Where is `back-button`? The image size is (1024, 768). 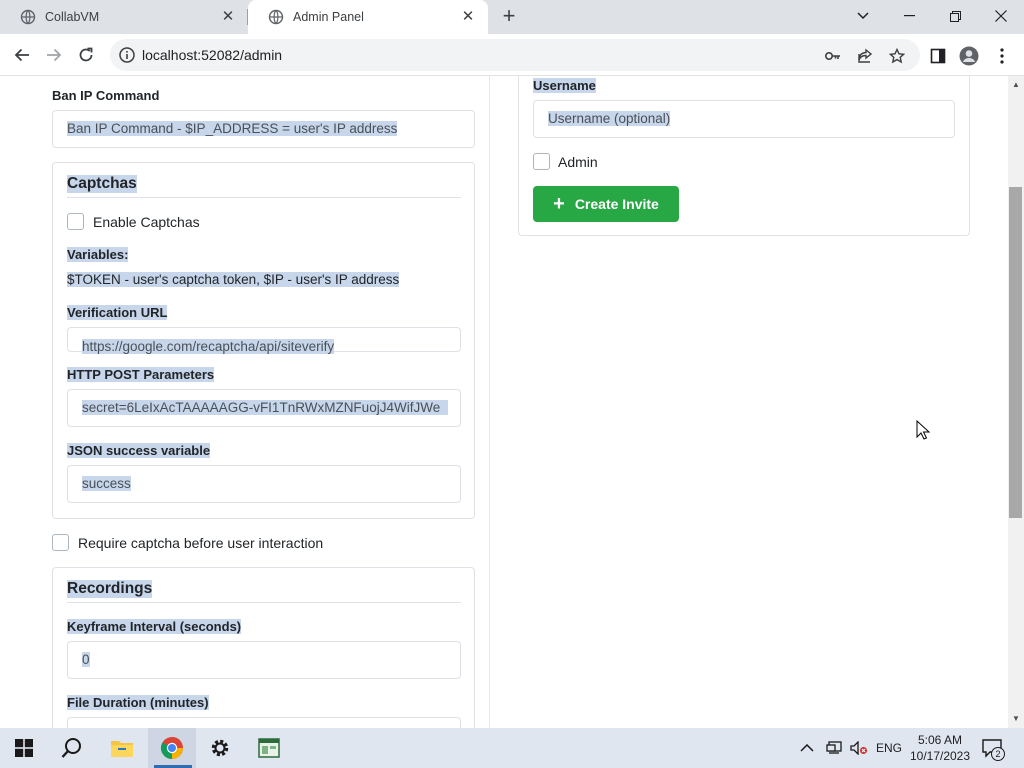 back-button is located at coordinates (22, 55).